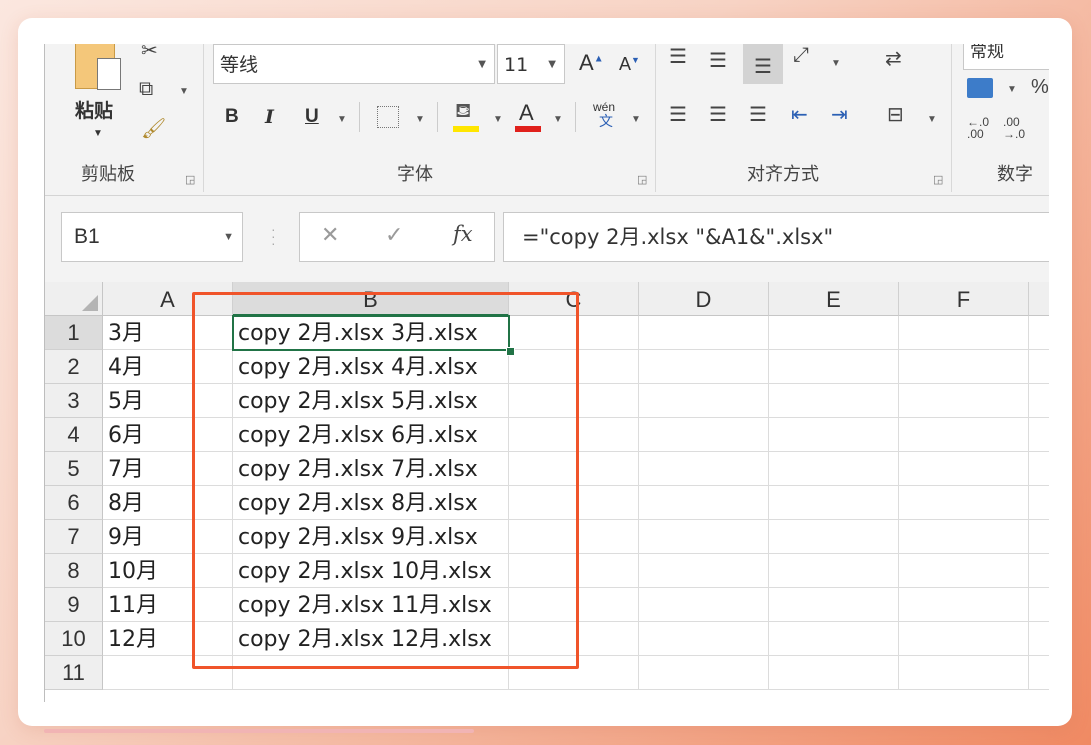 The height and width of the screenshot is (745, 1091). What do you see at coordinates (269, 117) in the screenshot?
I see `italic-button: I` at bounding box center [269, 117].